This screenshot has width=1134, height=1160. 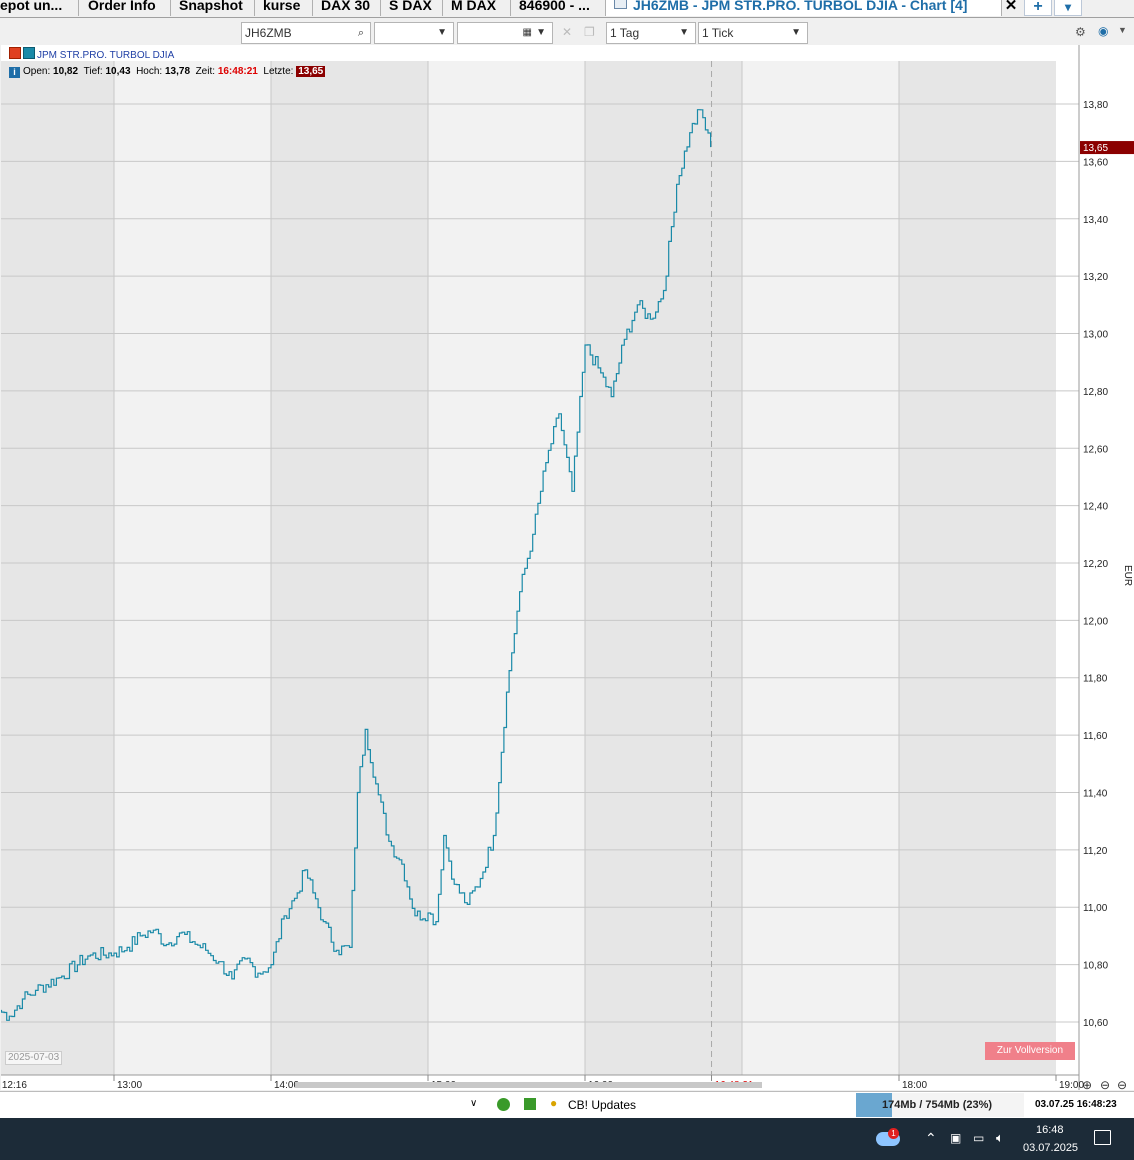 What do you see at coordinates (278, 71) in the screenshot?
I see `last-label: Letzte:` at bounding box center [278, 71].